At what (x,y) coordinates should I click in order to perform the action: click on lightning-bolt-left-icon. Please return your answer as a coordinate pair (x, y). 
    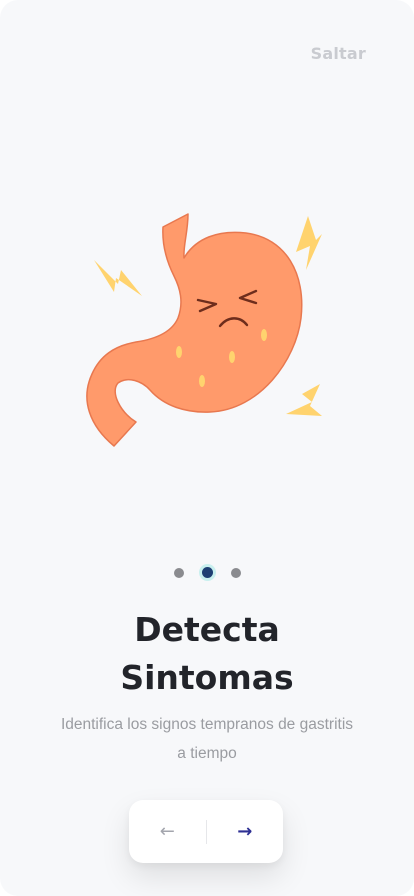
    Looking at the image, I should click on (118, 278).